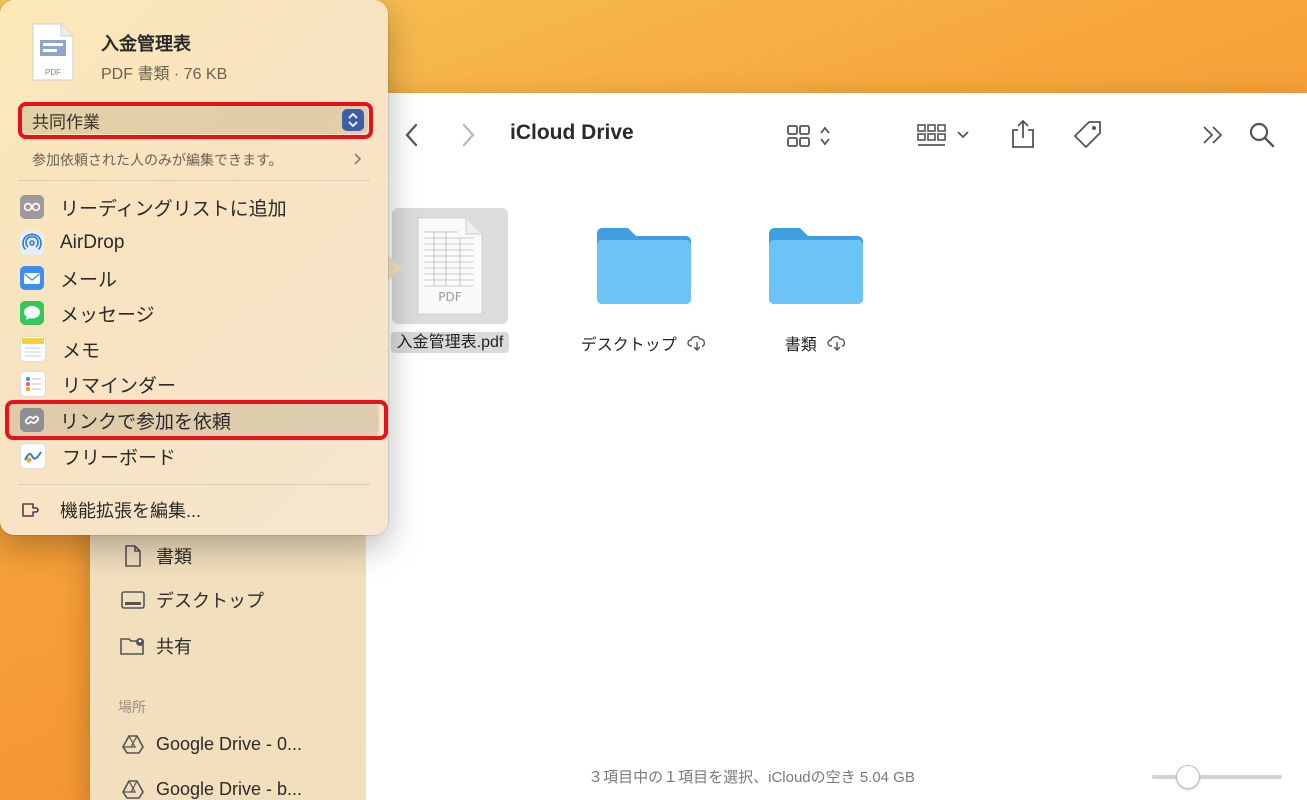 The height and width of the screenshot is (800, 1307). What do you see at coordinates (353, 120) in the screenshot?
I see `select-stepper-icon` at bounding box center [353, 120].